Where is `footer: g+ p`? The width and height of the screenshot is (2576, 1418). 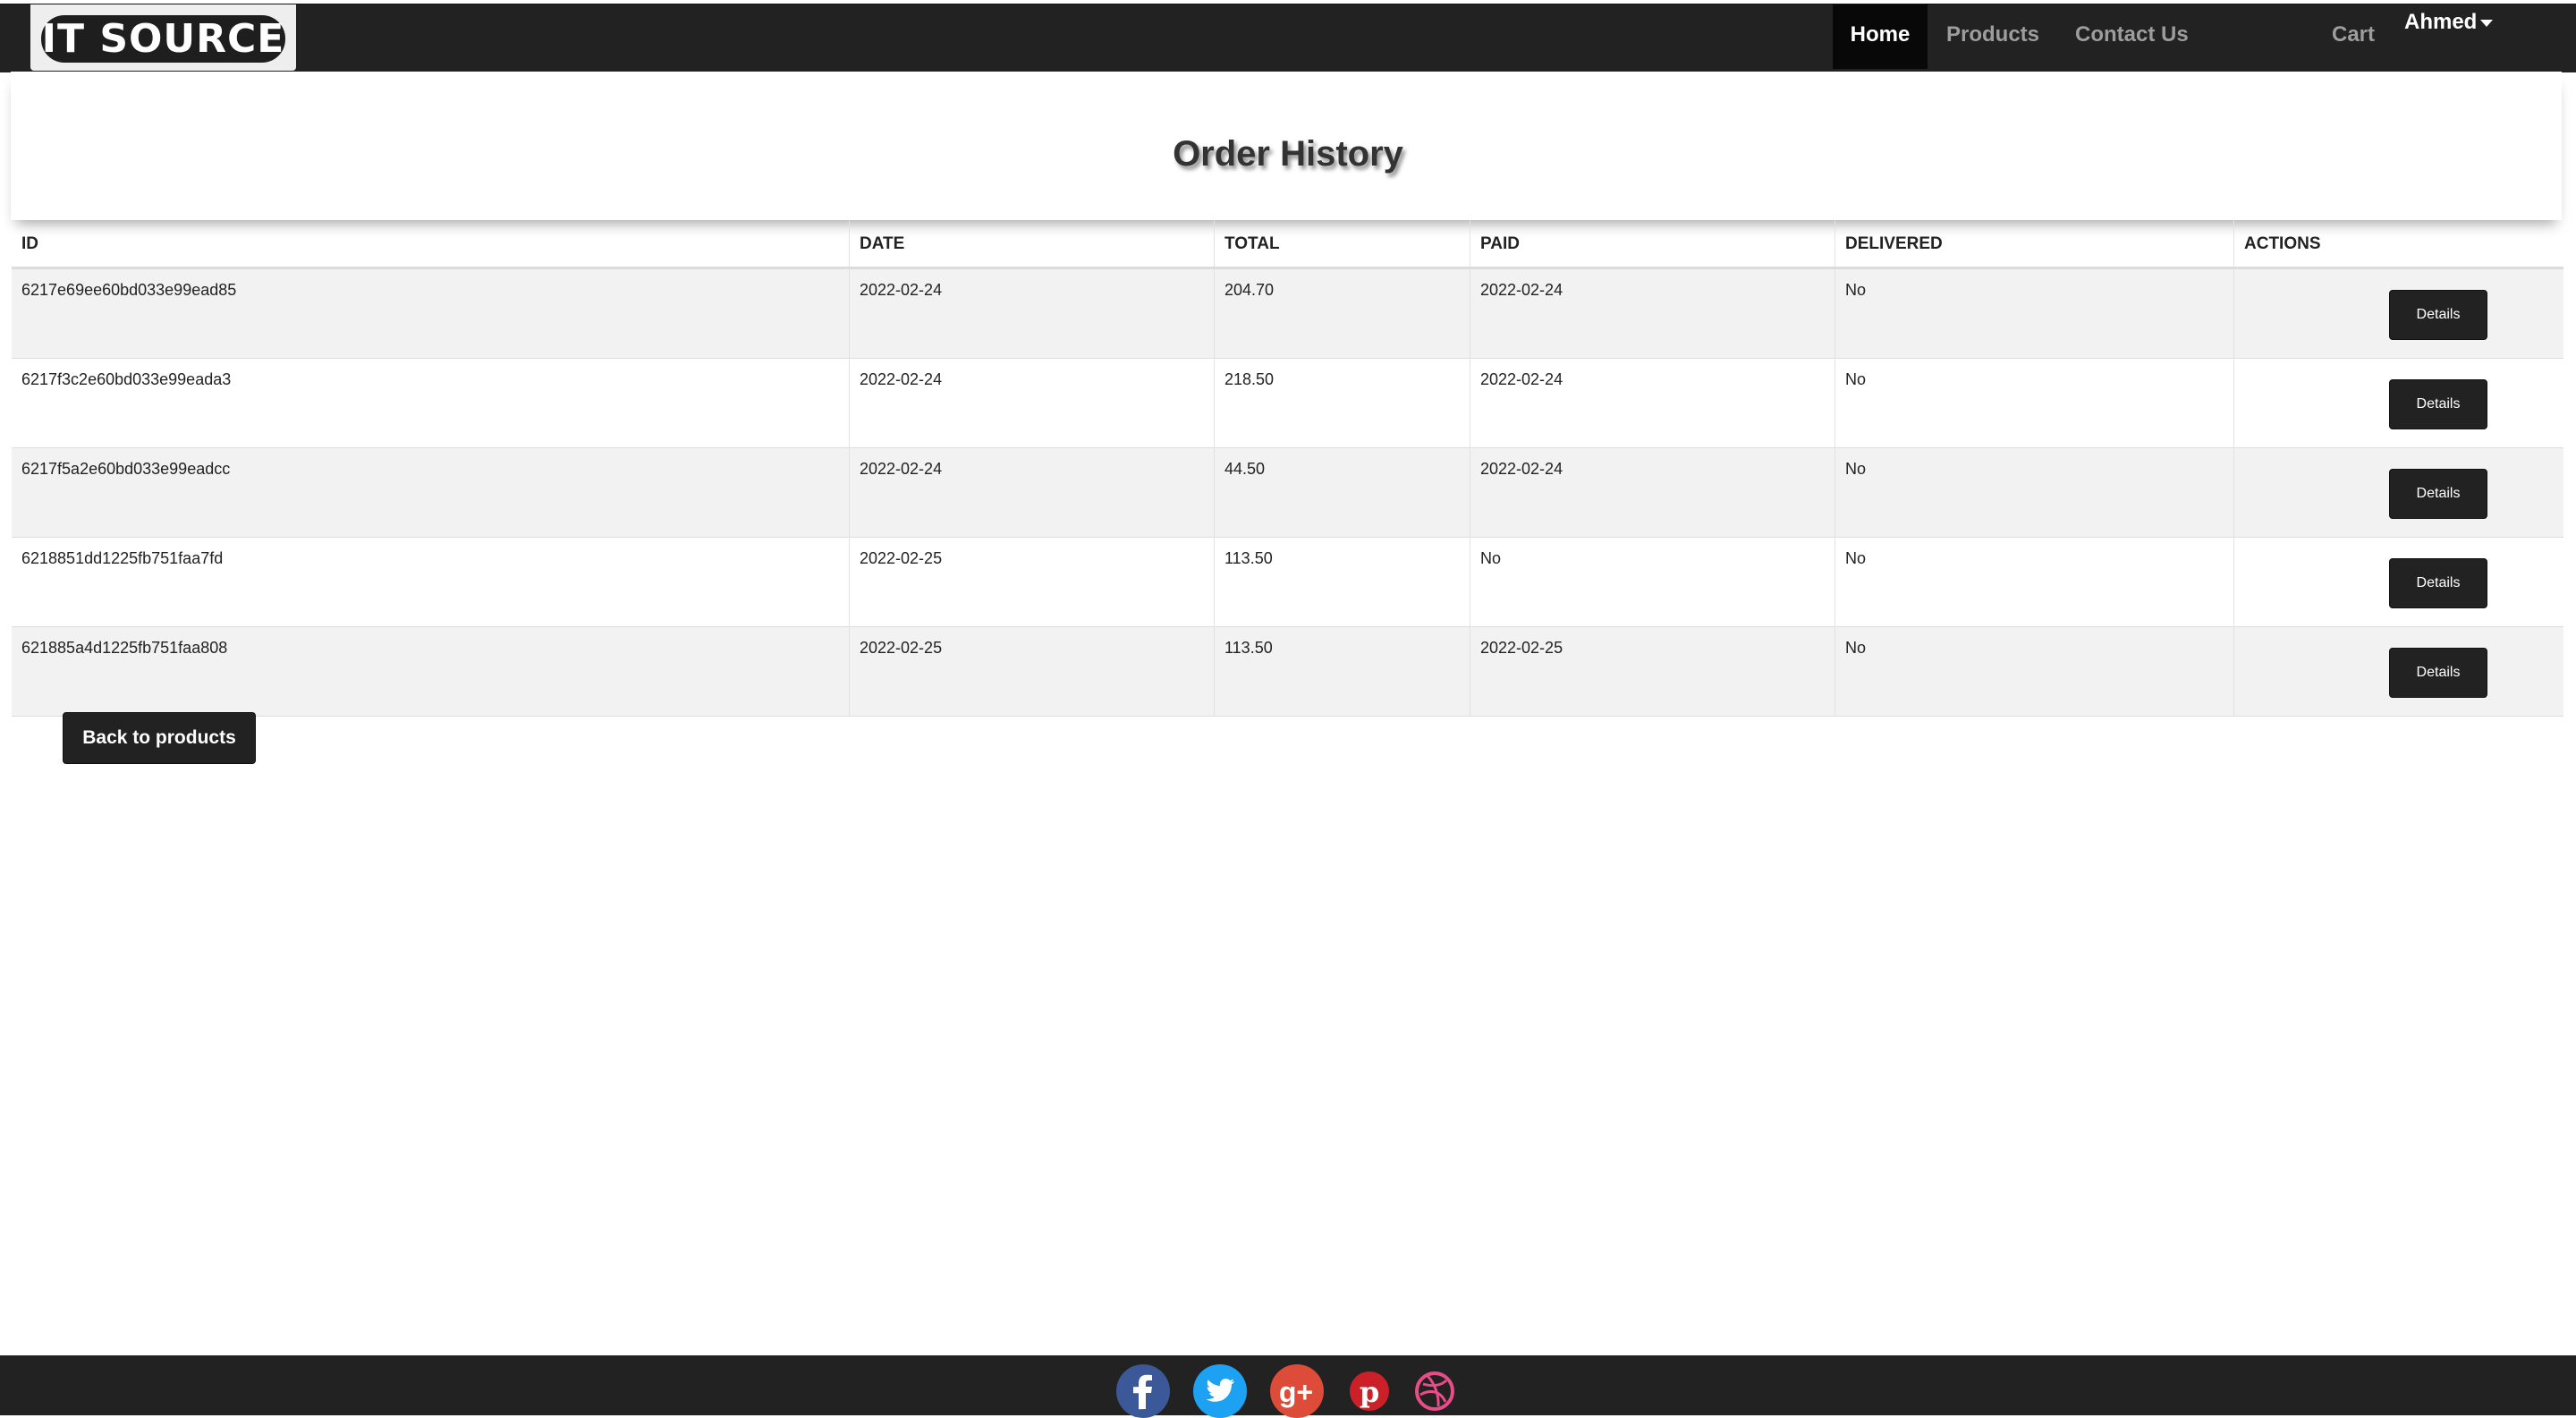 footer: g+ p is located at coordinates (1288, 1386).